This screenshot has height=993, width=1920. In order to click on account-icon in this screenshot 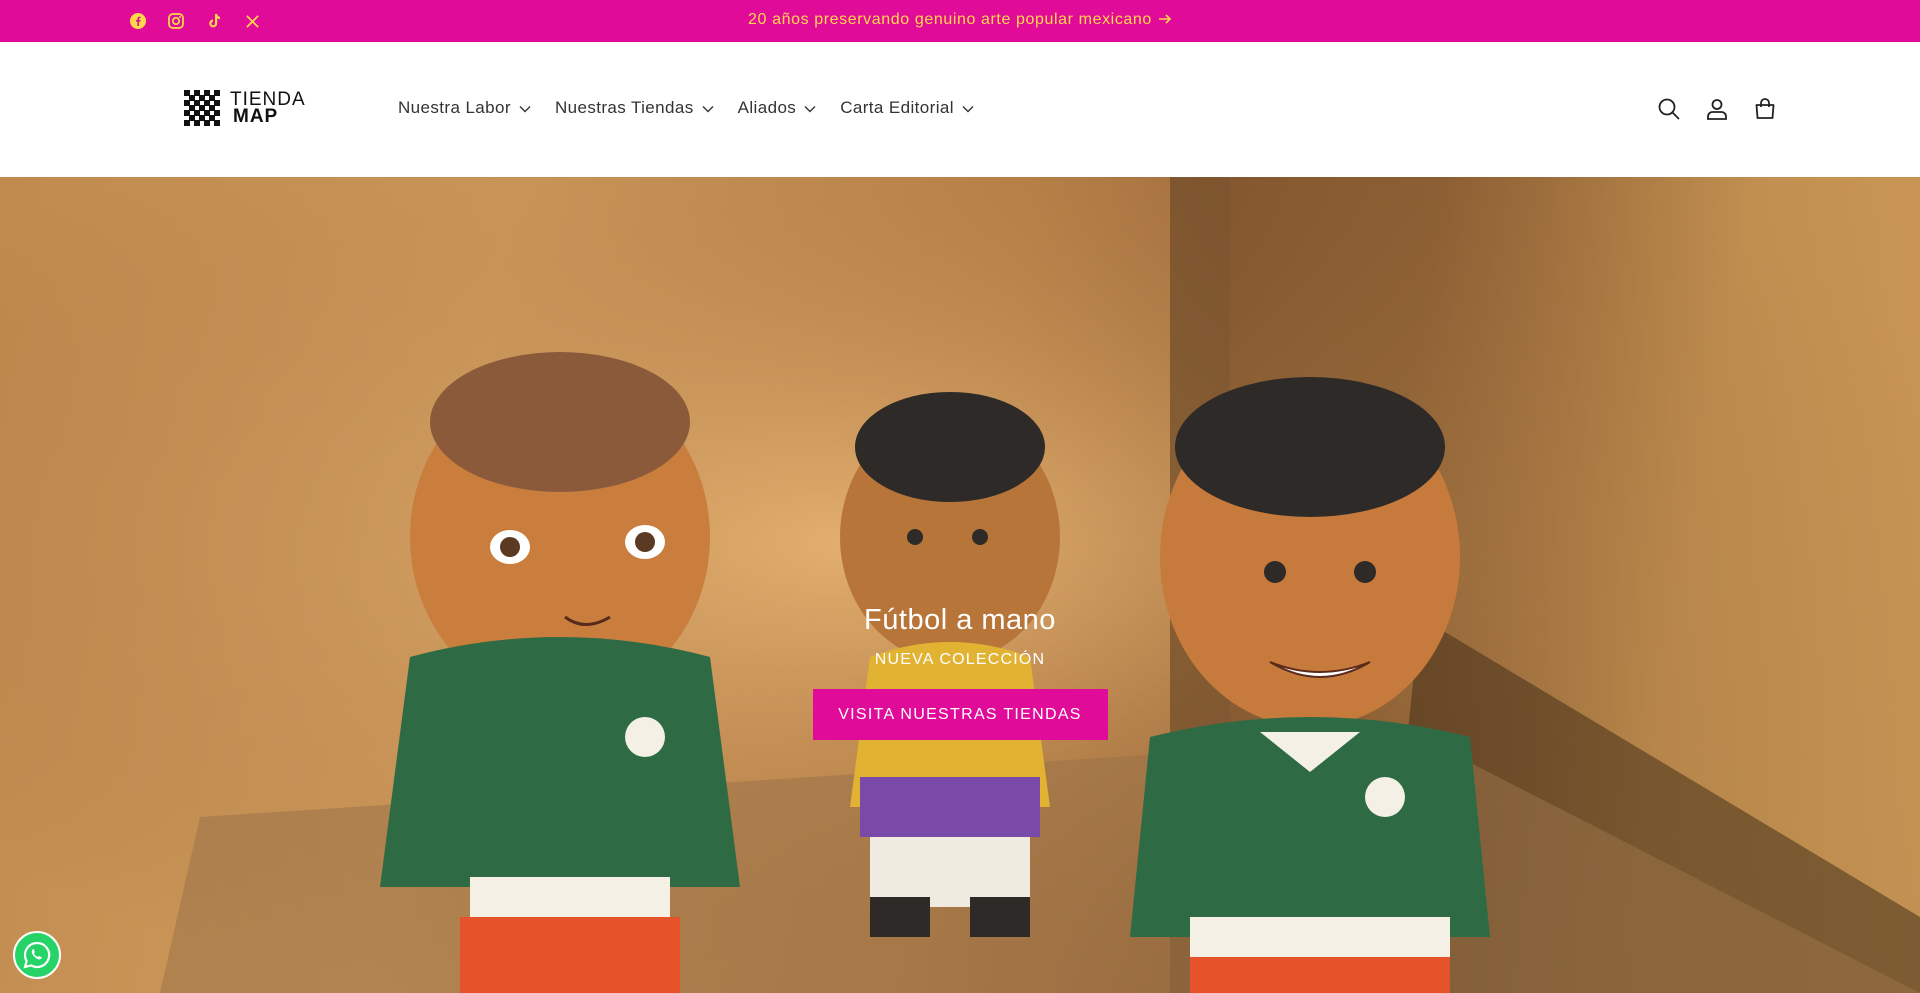, I will do `click(1717, 109)`.